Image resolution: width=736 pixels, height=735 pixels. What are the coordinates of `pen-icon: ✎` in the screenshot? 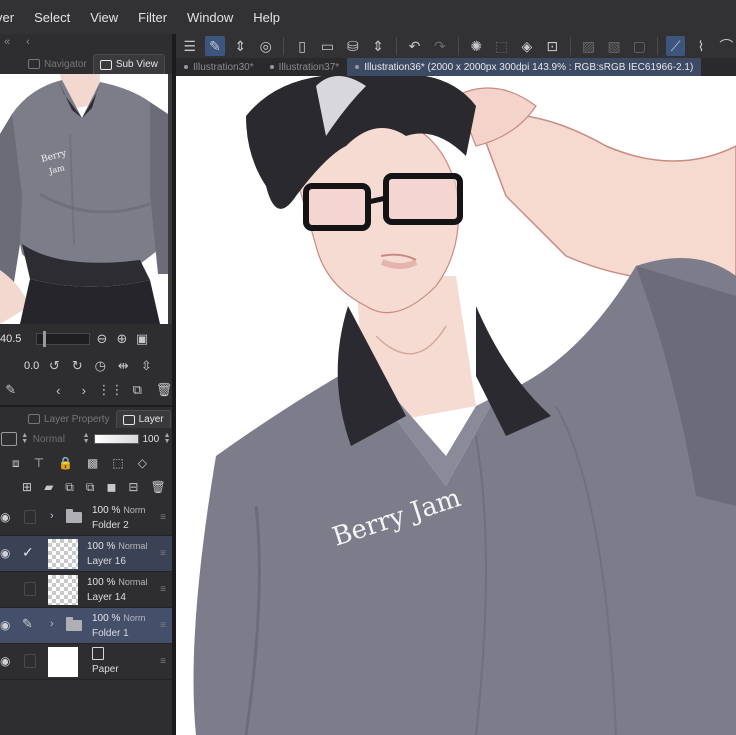 It's located at (27, 624).